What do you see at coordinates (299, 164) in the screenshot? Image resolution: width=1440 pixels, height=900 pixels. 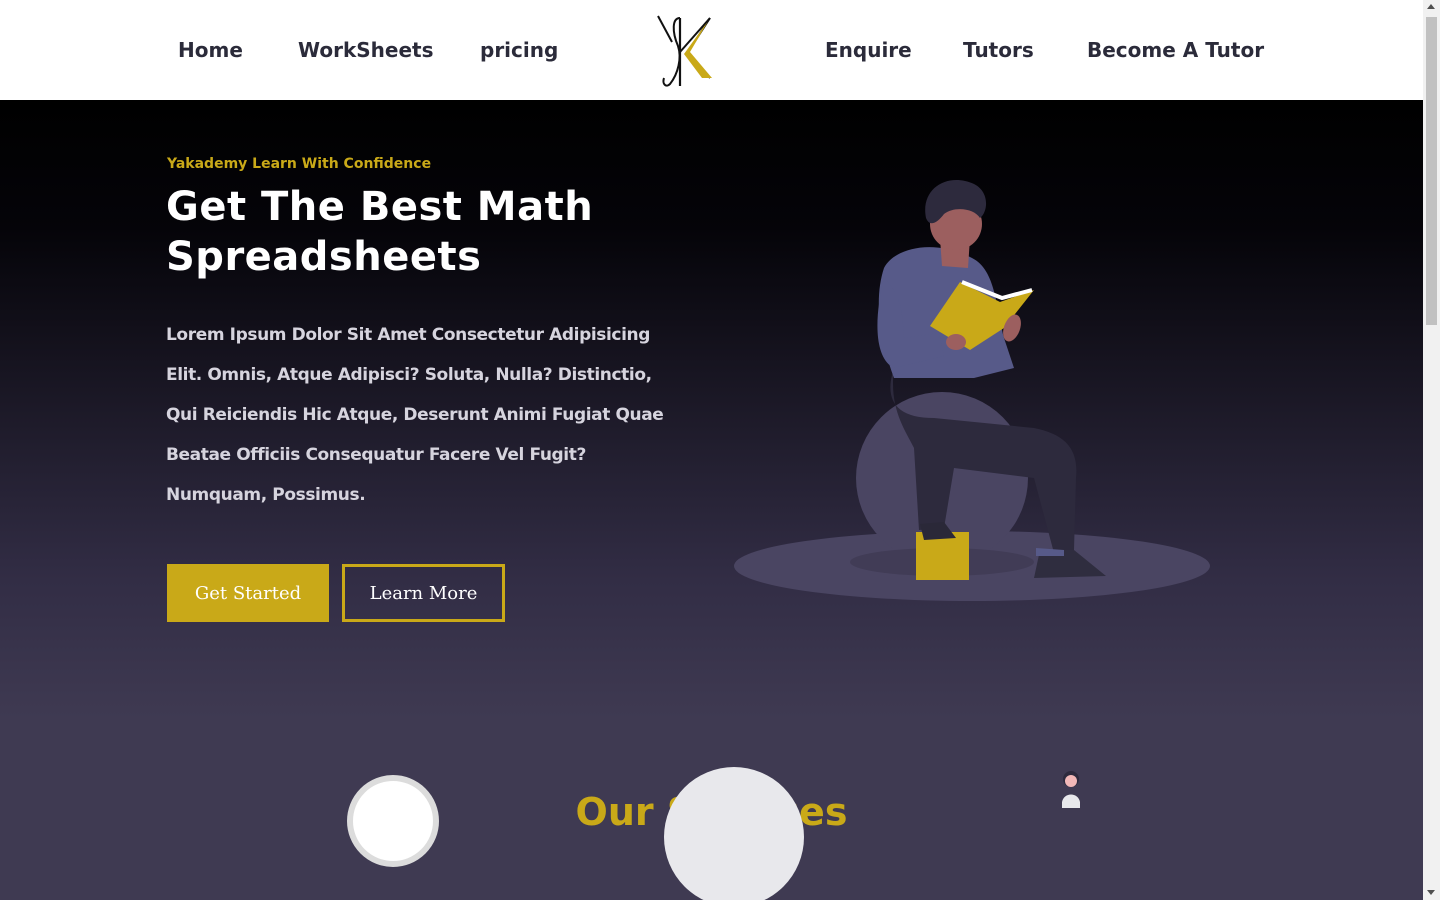 I see `hero-tagline: Yakademy Learn With Confidence` at bounding box center [299, 164].